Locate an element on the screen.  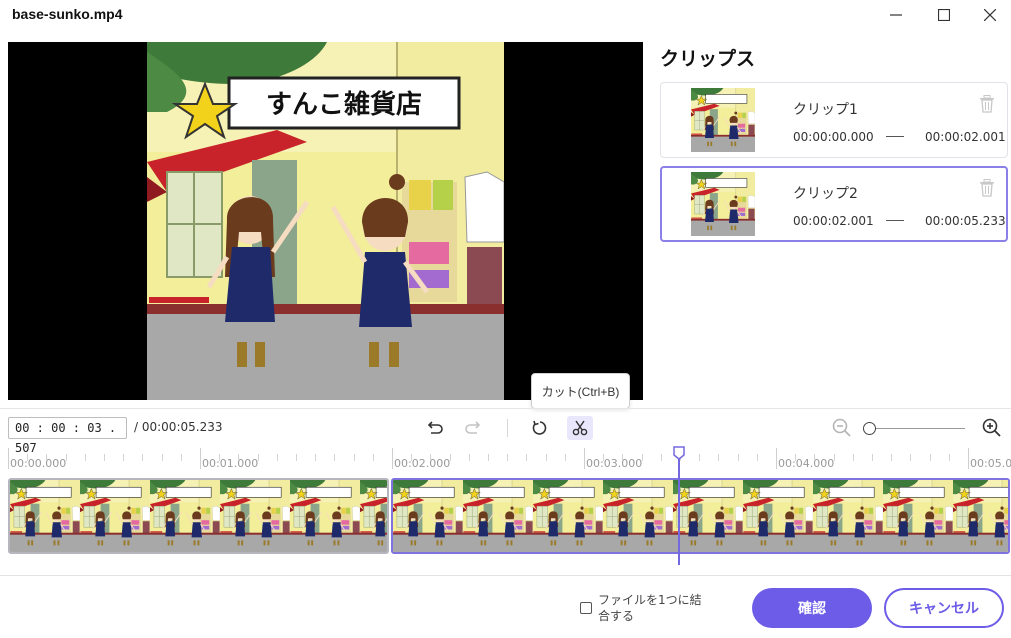
undo-button is located at coordinates (434, 428).